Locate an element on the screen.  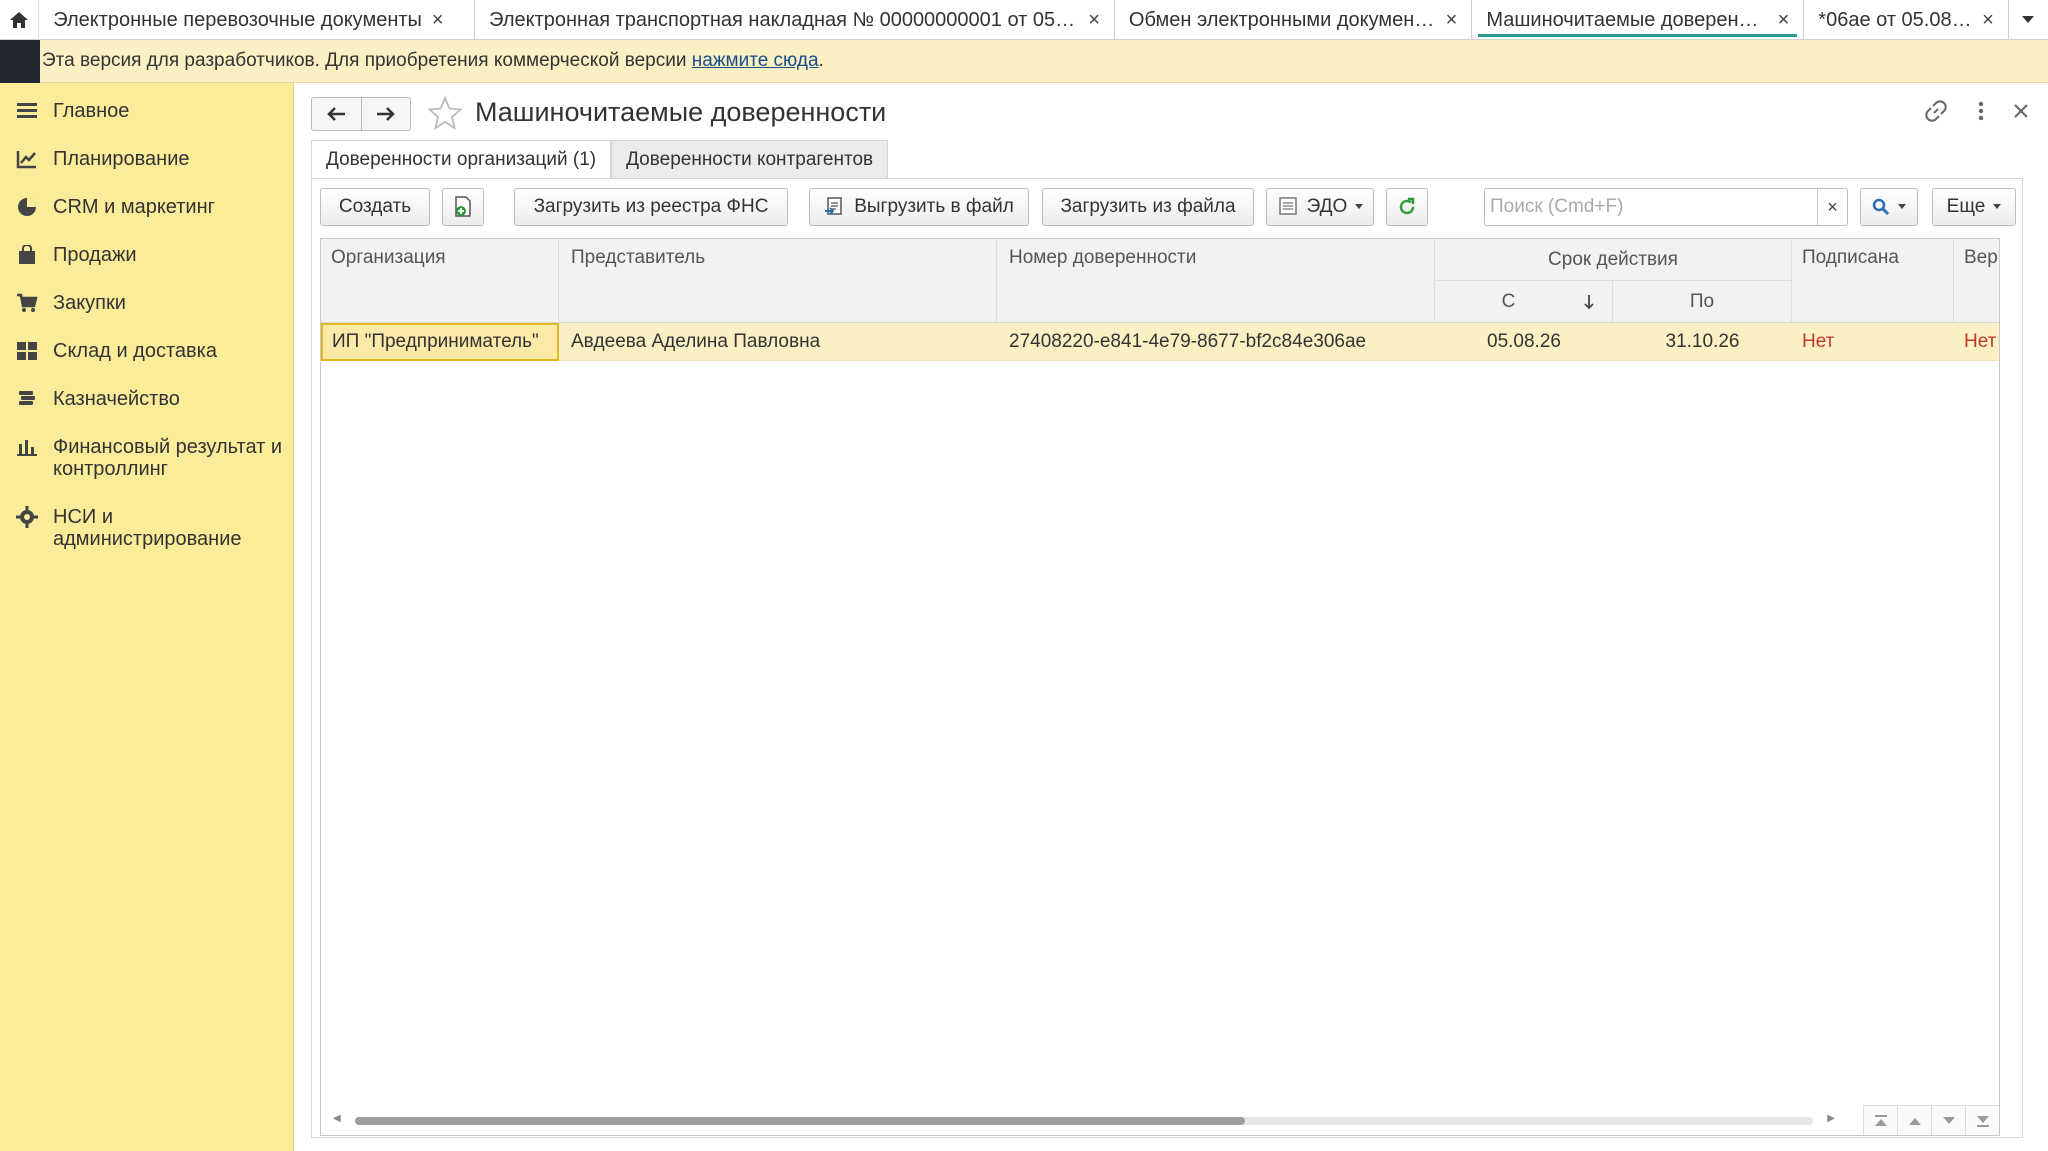
tab-label: Обмен электронными документами is located at coordinates (1282, 19).